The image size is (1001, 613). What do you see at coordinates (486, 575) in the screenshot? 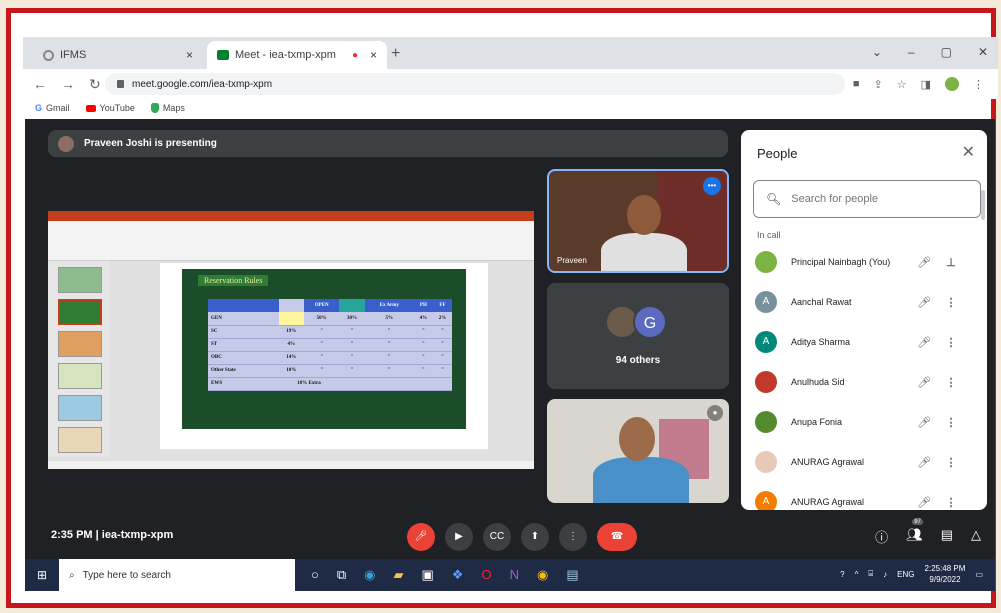
I see `opera-icon: O` at bounding box center [486, 575].